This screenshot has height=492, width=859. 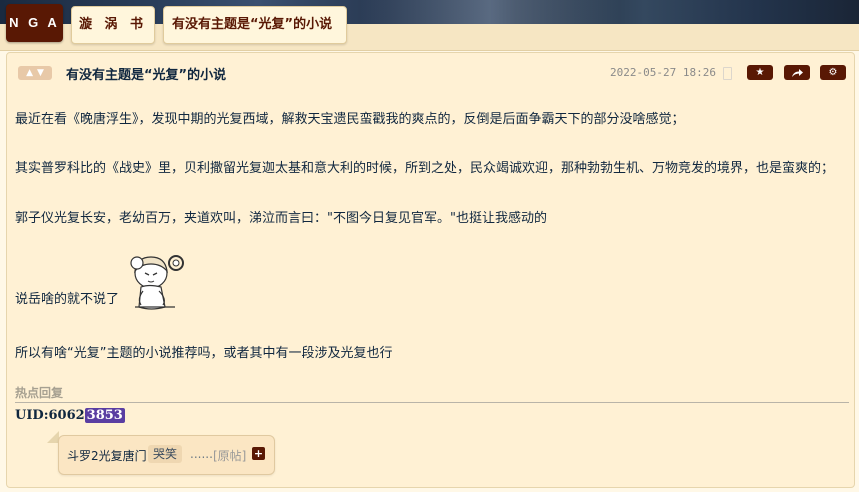 I want to click on gear-icon: ⚙, so click(x=833, y=72).